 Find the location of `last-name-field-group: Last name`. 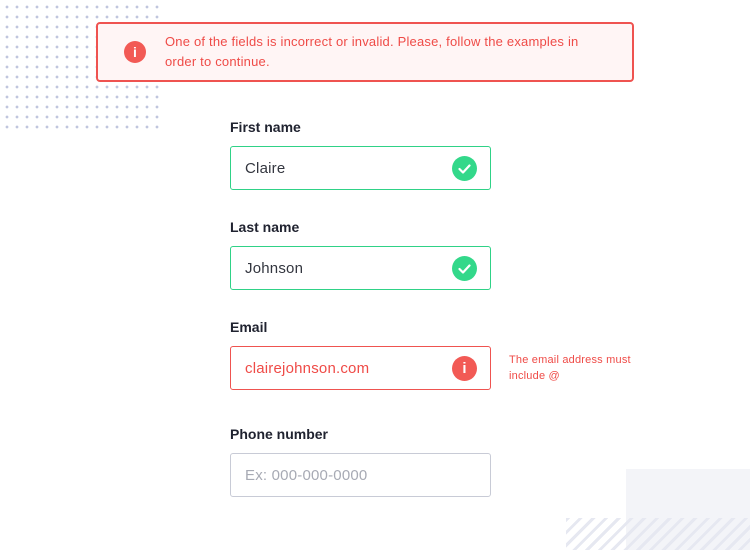

last-name-field-group: Last name is located at coordinates (361, 254).